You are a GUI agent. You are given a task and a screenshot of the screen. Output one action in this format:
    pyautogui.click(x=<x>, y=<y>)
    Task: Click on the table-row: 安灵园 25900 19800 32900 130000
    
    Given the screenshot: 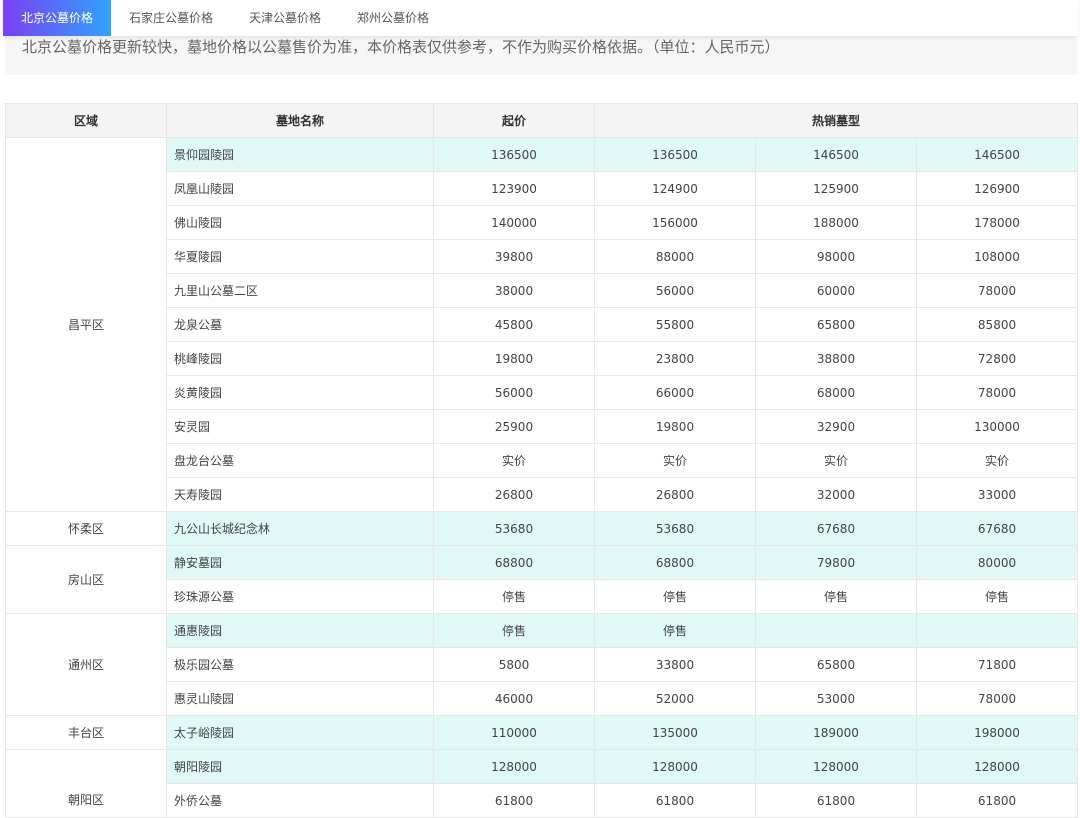 What is the action you would take?
    pyautogui.click(x=542, y=426)
    